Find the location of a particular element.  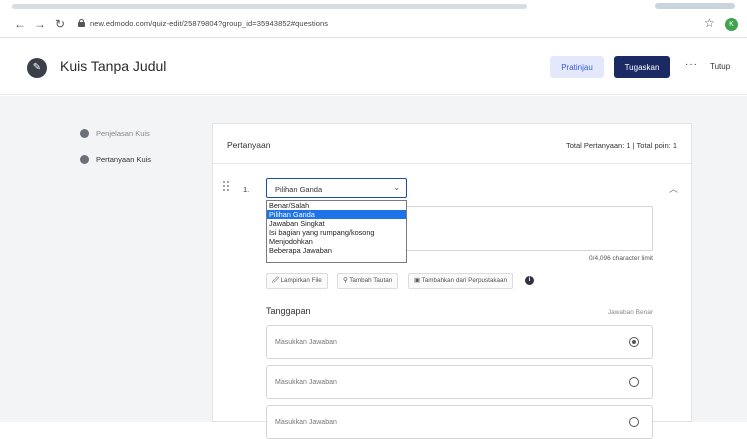

close-link: Tutup is located at coordinates (720, 66).